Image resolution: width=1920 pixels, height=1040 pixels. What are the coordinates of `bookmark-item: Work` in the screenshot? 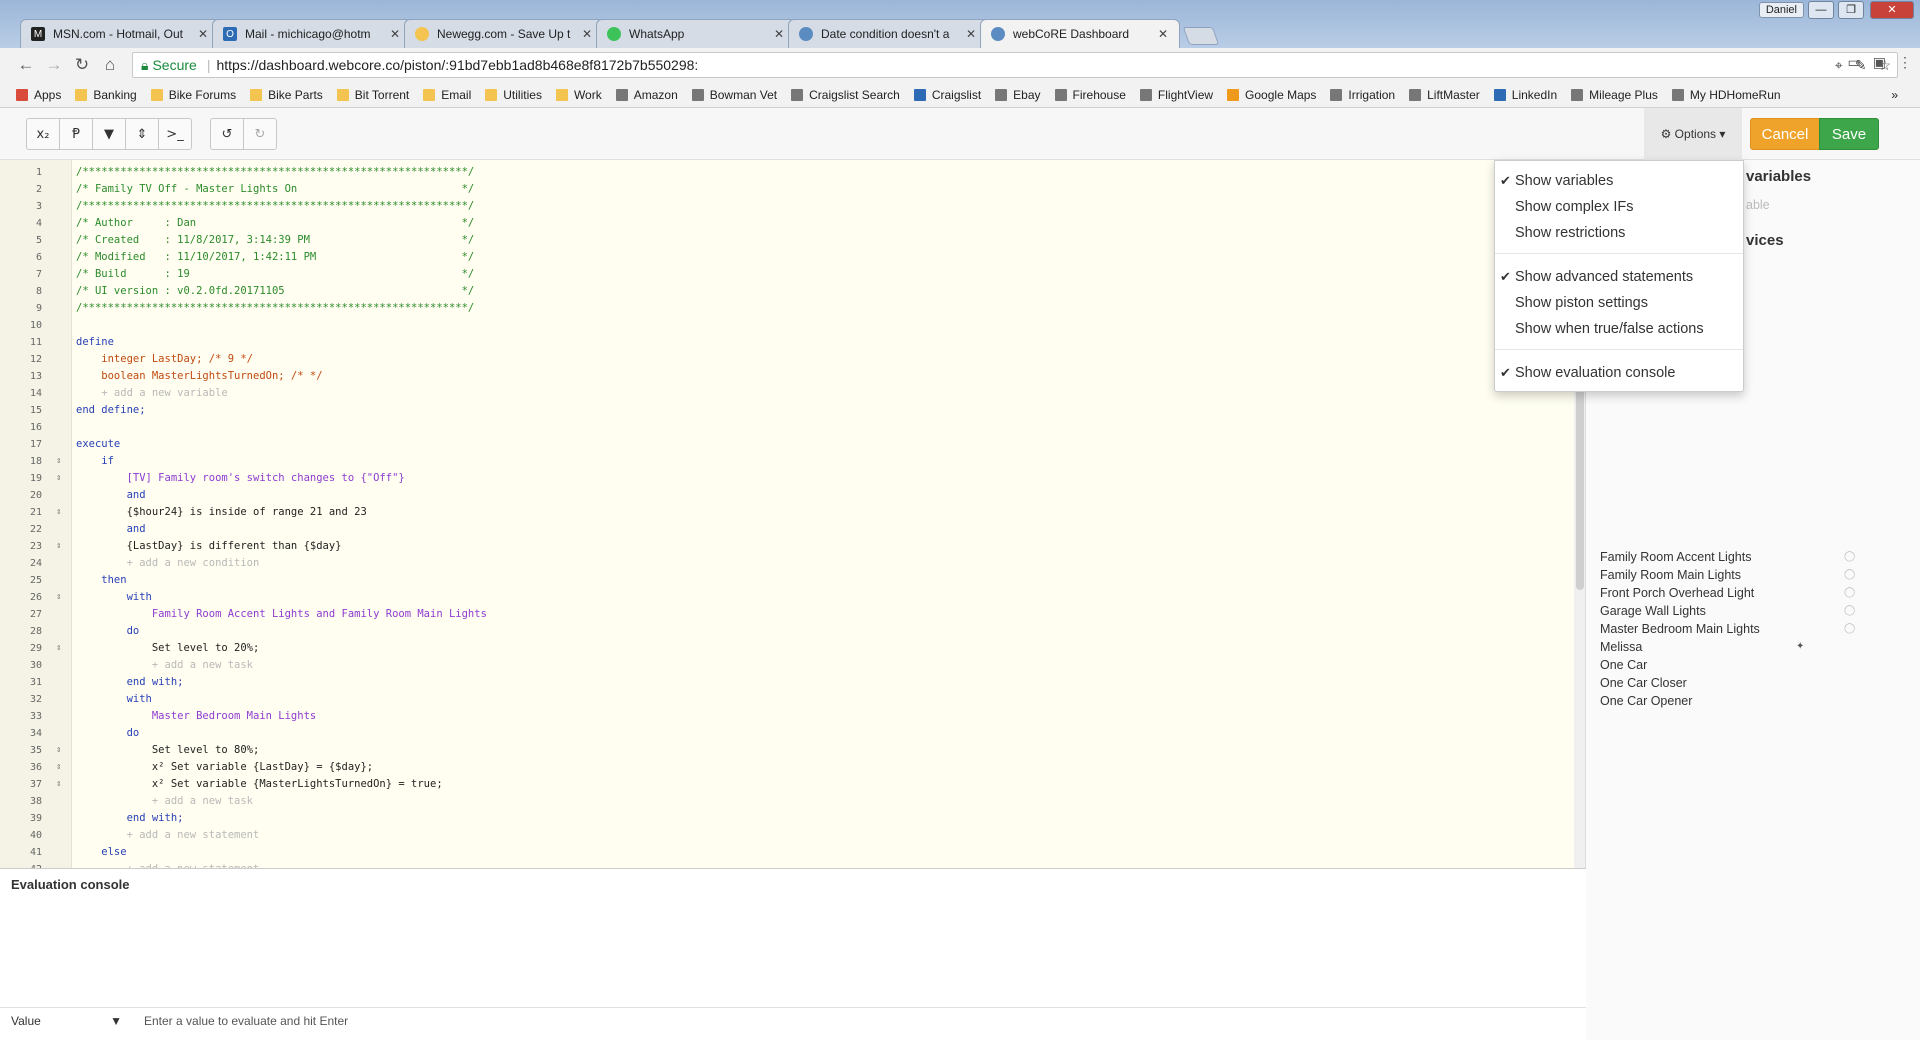 It's located at (578, 95).